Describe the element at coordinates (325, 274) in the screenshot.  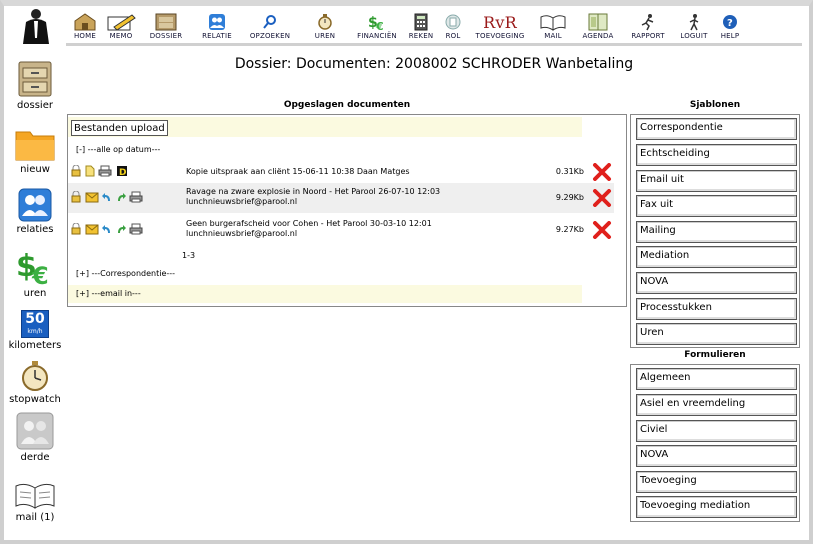
I see `group-correspondentie: [+] ---Correspondentie---` at that location.